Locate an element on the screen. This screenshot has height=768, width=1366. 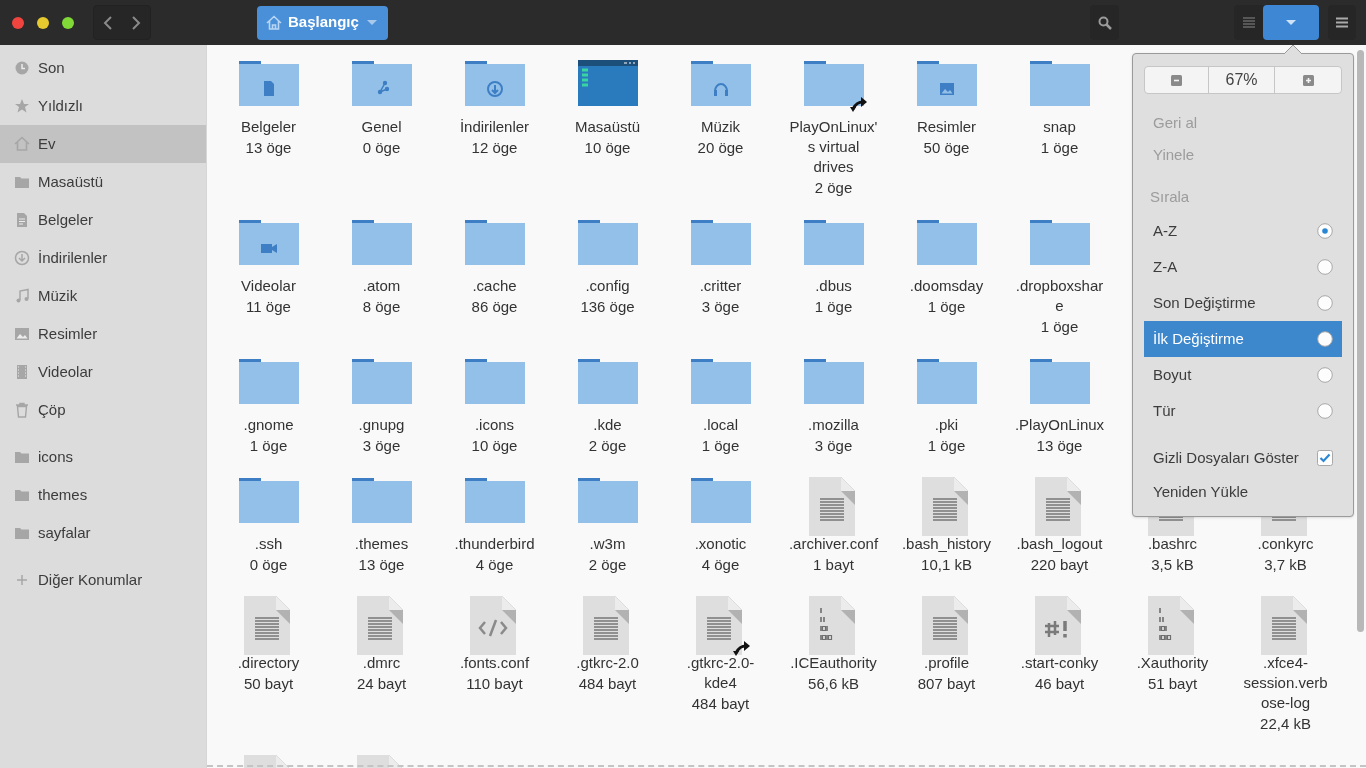
file-name: .dropboxshare is located at coordinates (1059, 296).